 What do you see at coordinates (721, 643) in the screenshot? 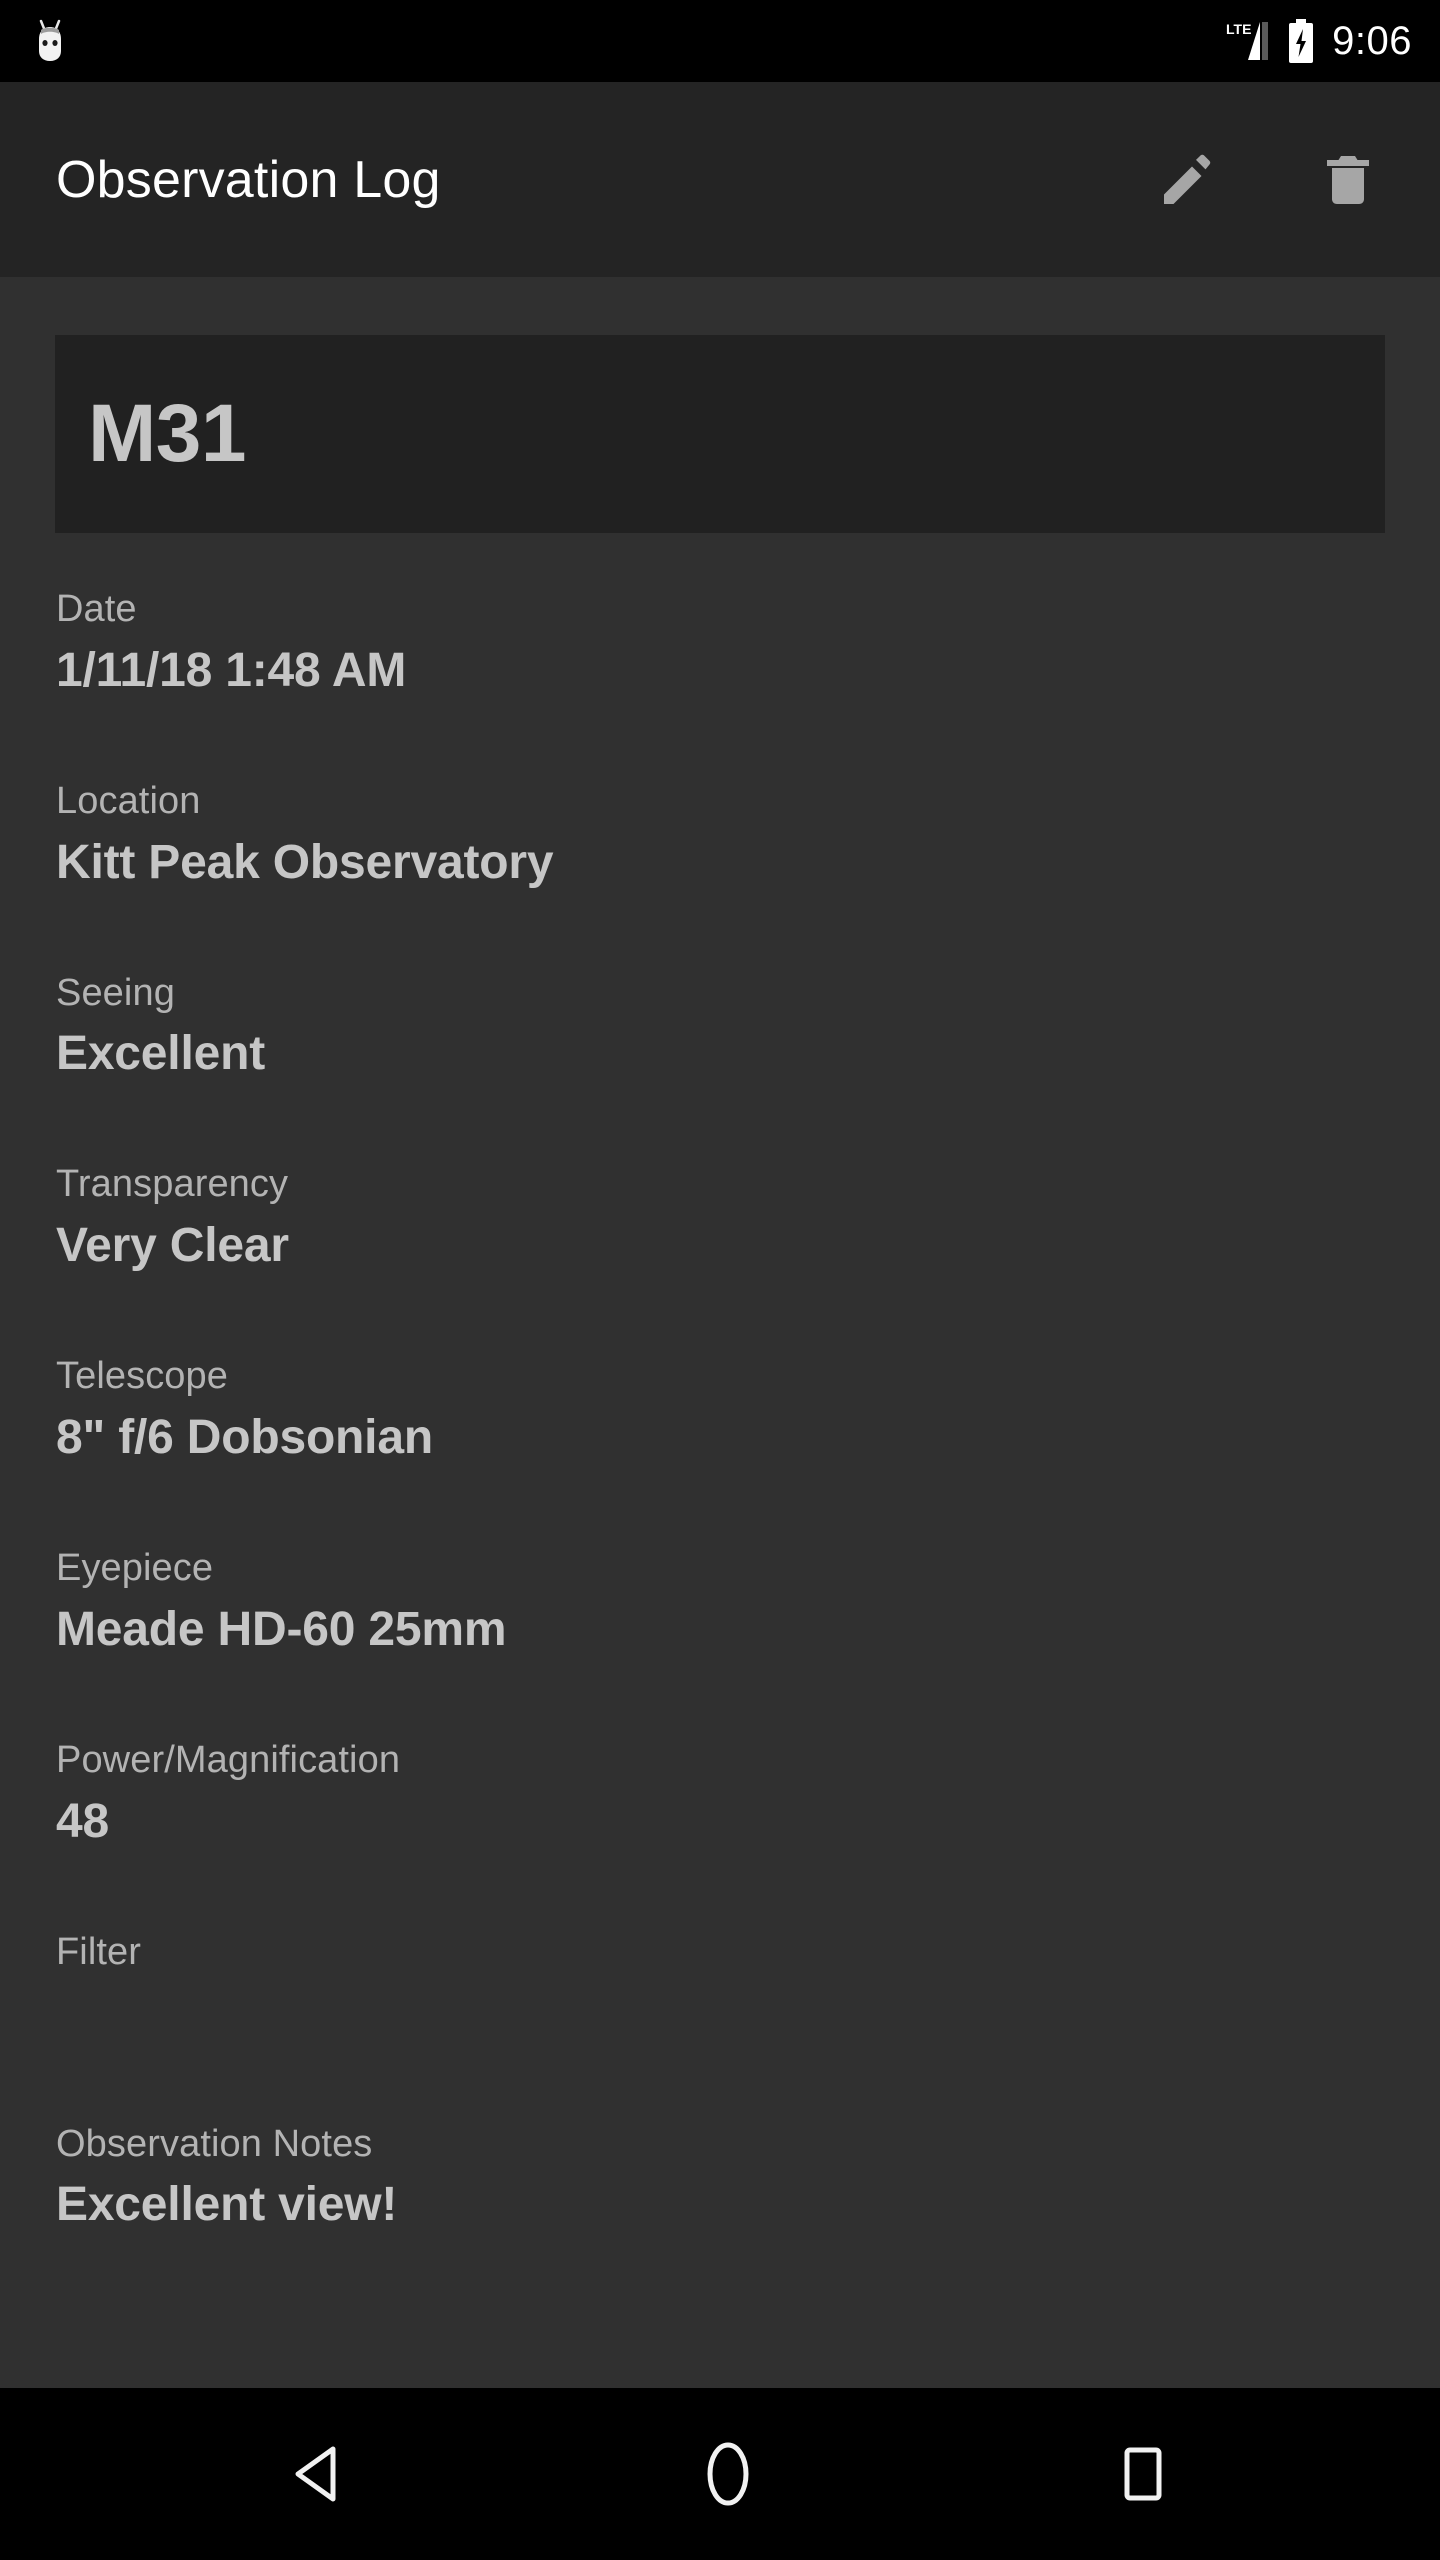
I see `field-date: Date 1/11/18 1:48 AM` at bounding box center [721, 643].